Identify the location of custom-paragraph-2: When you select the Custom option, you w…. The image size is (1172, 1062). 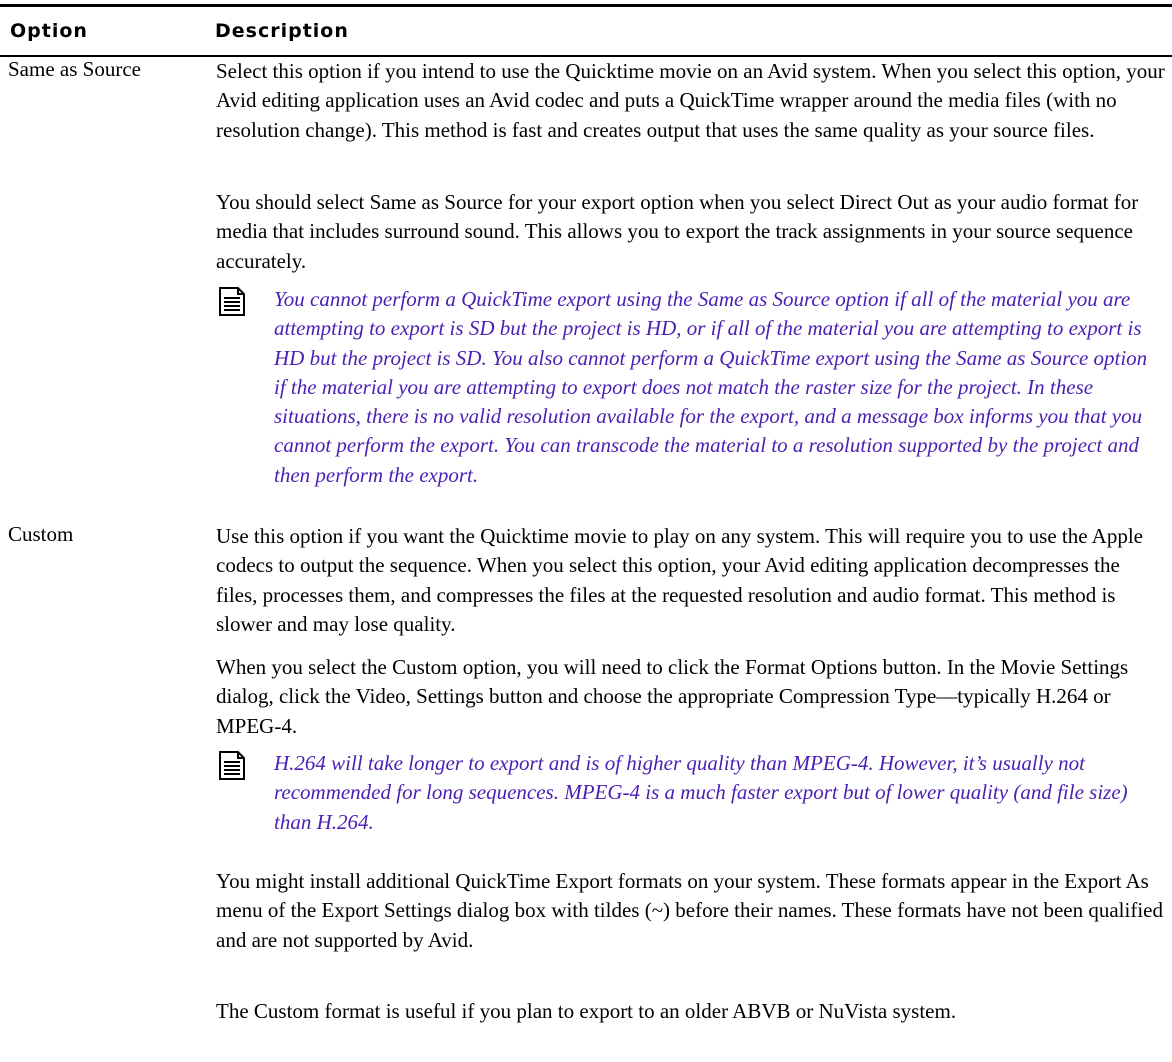
(672, 696).